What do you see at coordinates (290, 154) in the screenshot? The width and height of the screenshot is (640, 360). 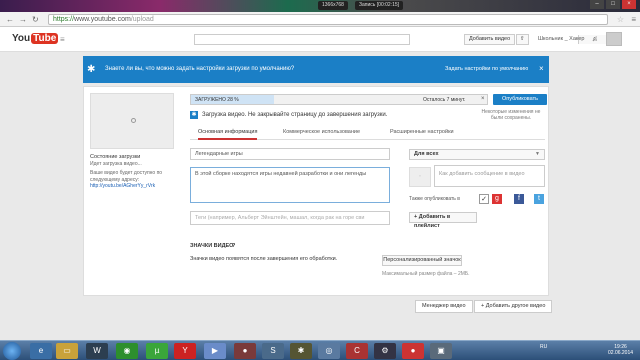 I see `title-input: Легендарные игры` at bounding box center [290, 154].